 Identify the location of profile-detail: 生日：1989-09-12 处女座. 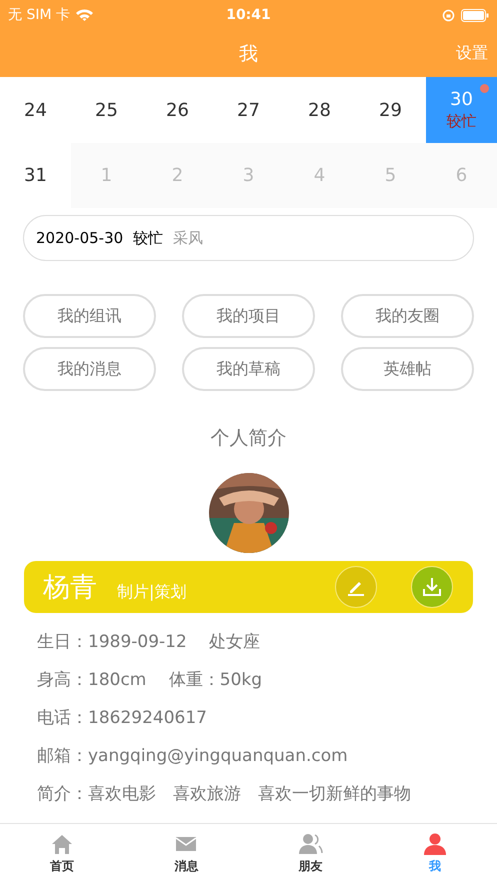
(149, 642).